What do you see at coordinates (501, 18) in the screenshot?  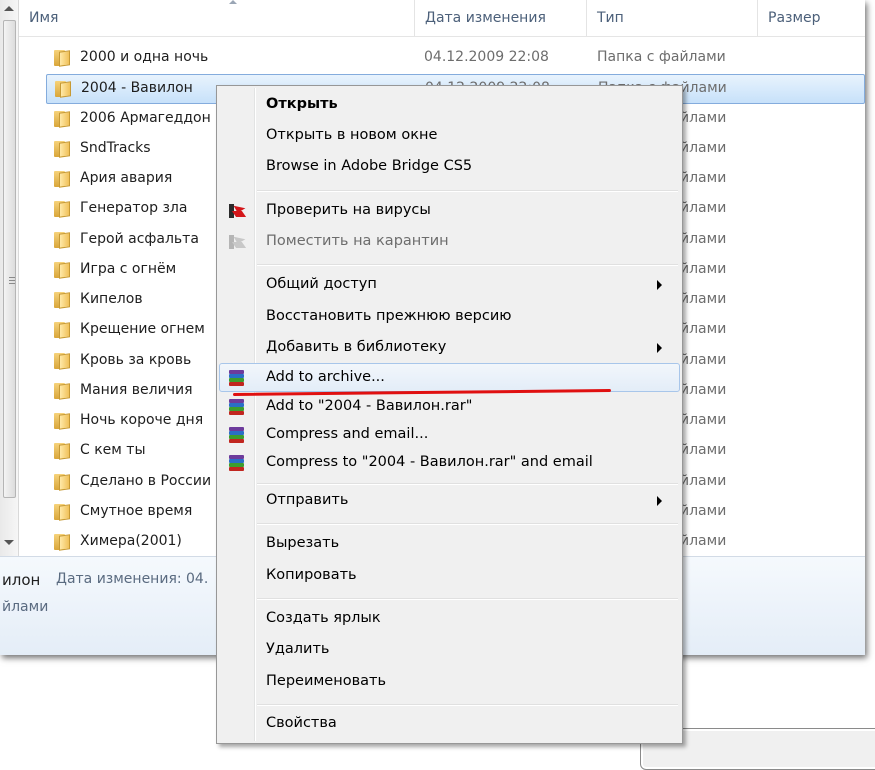 I see `column-header-date: Дата изменения` at bounding box center [501, 18].